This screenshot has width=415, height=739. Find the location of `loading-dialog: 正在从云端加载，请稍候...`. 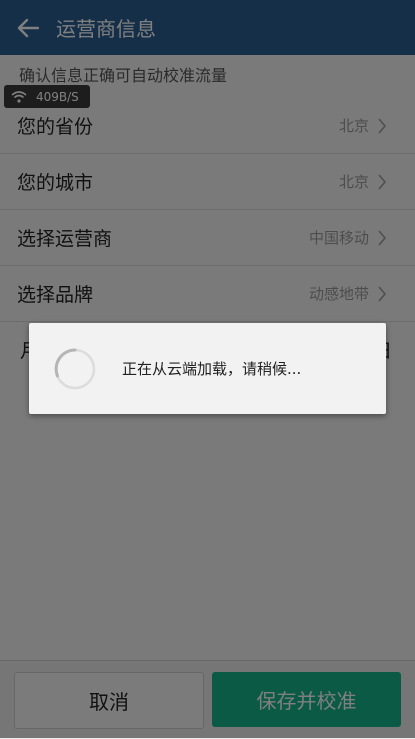

loading-dialog: 正在从云端加载，请稍候... is located at coordinates (207, 368).